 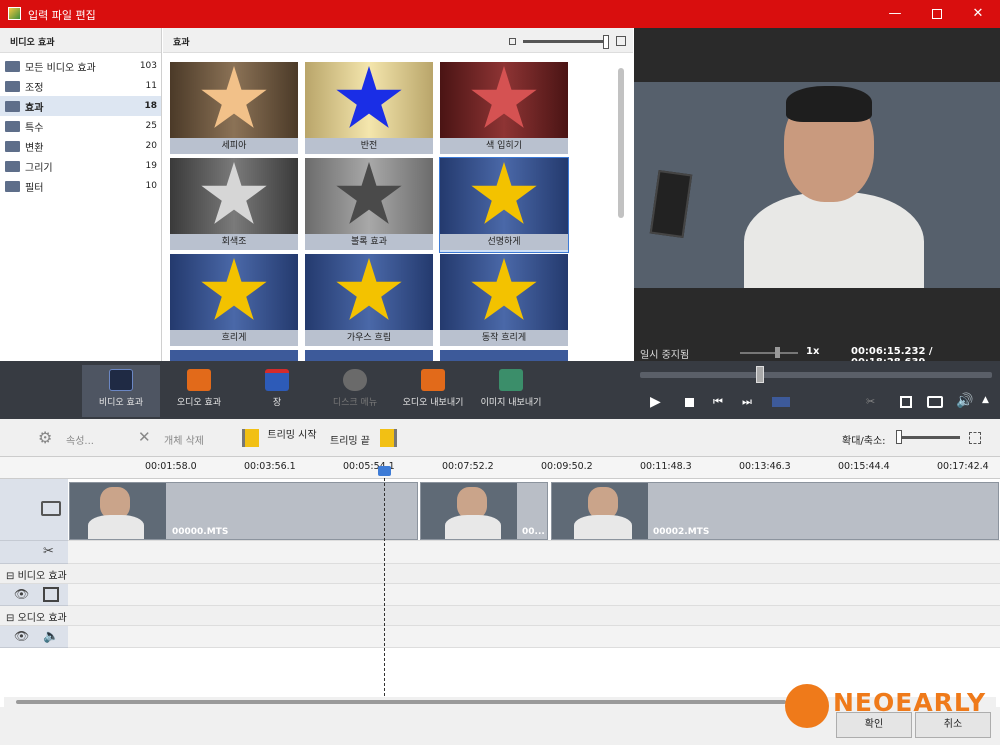 What do you see at coordinates (817, 390) in the screenshot?
I see `playback-controls: ▶ ⏮ ⏭ ✂ 🔊 ▲` at bounding box center [817, 390].